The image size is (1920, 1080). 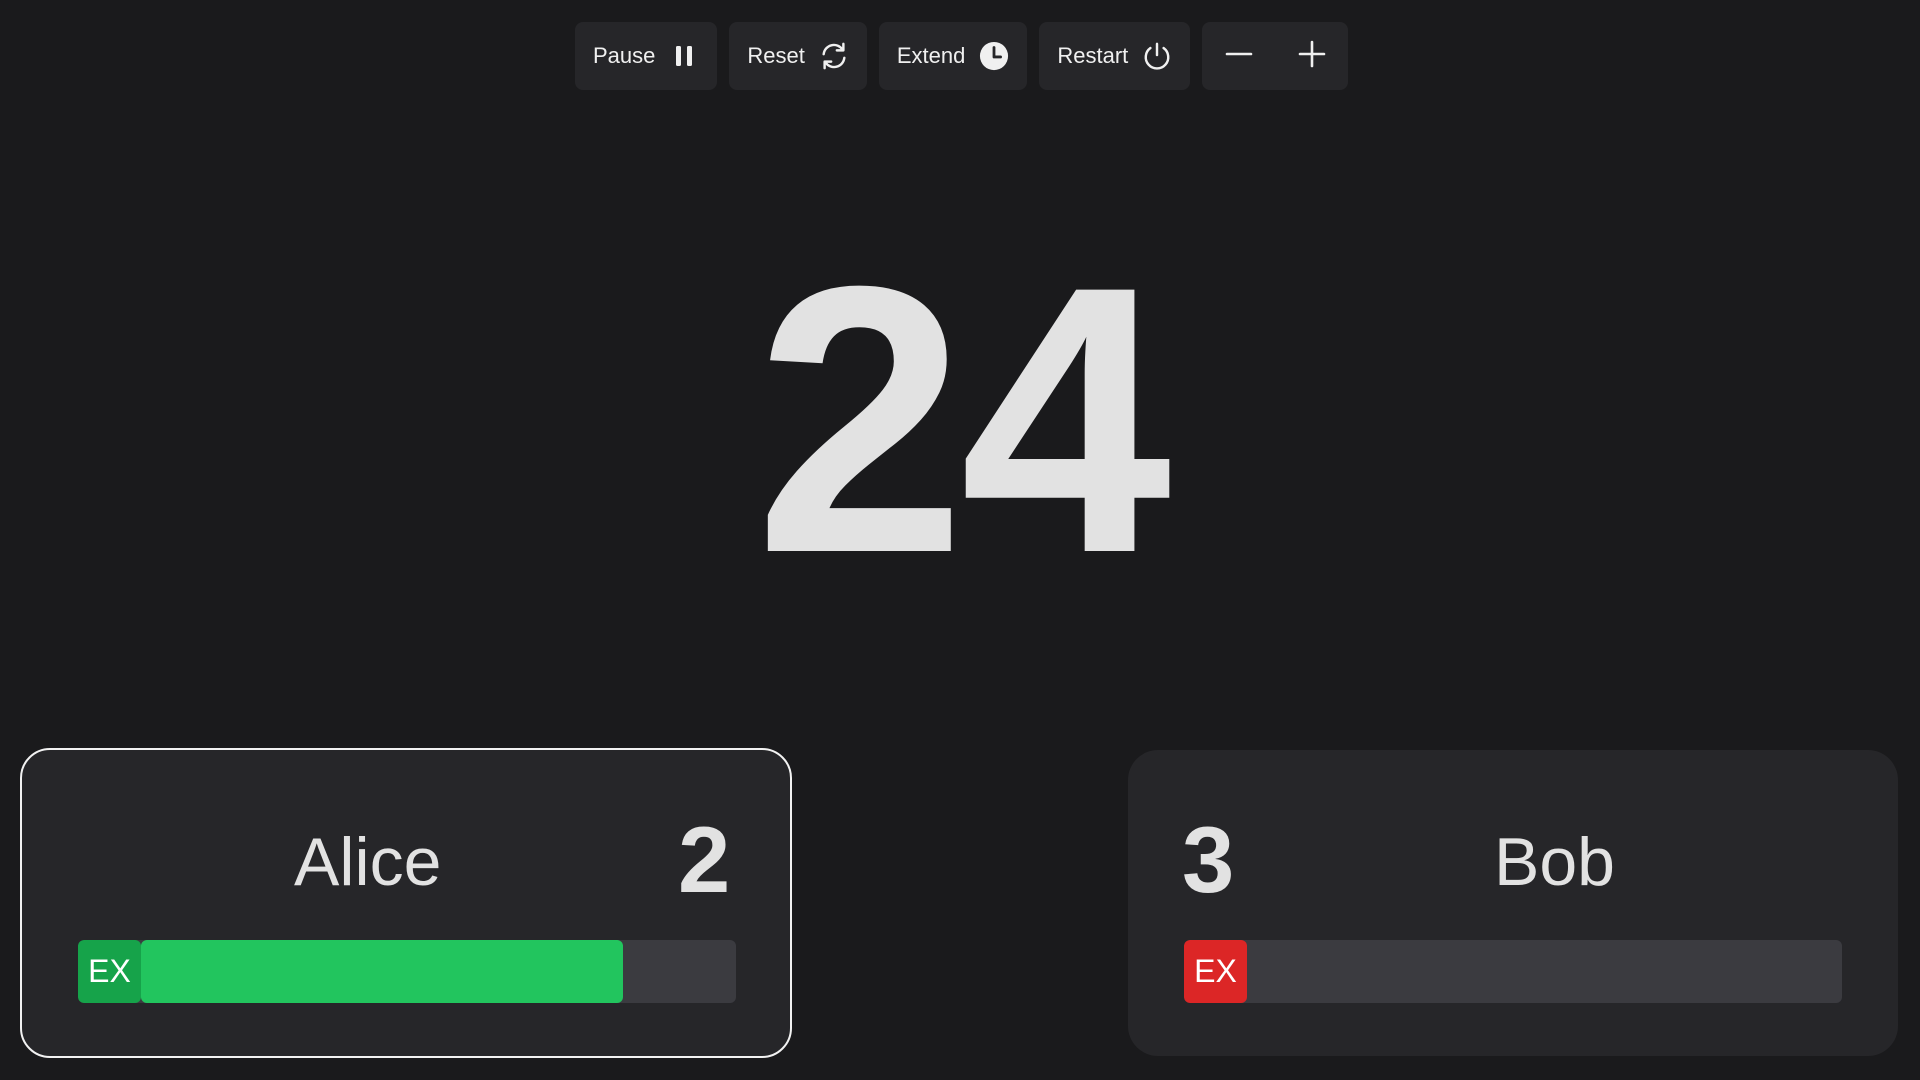 I want to click on extension-bar-fill, so click(x=382, y=971).